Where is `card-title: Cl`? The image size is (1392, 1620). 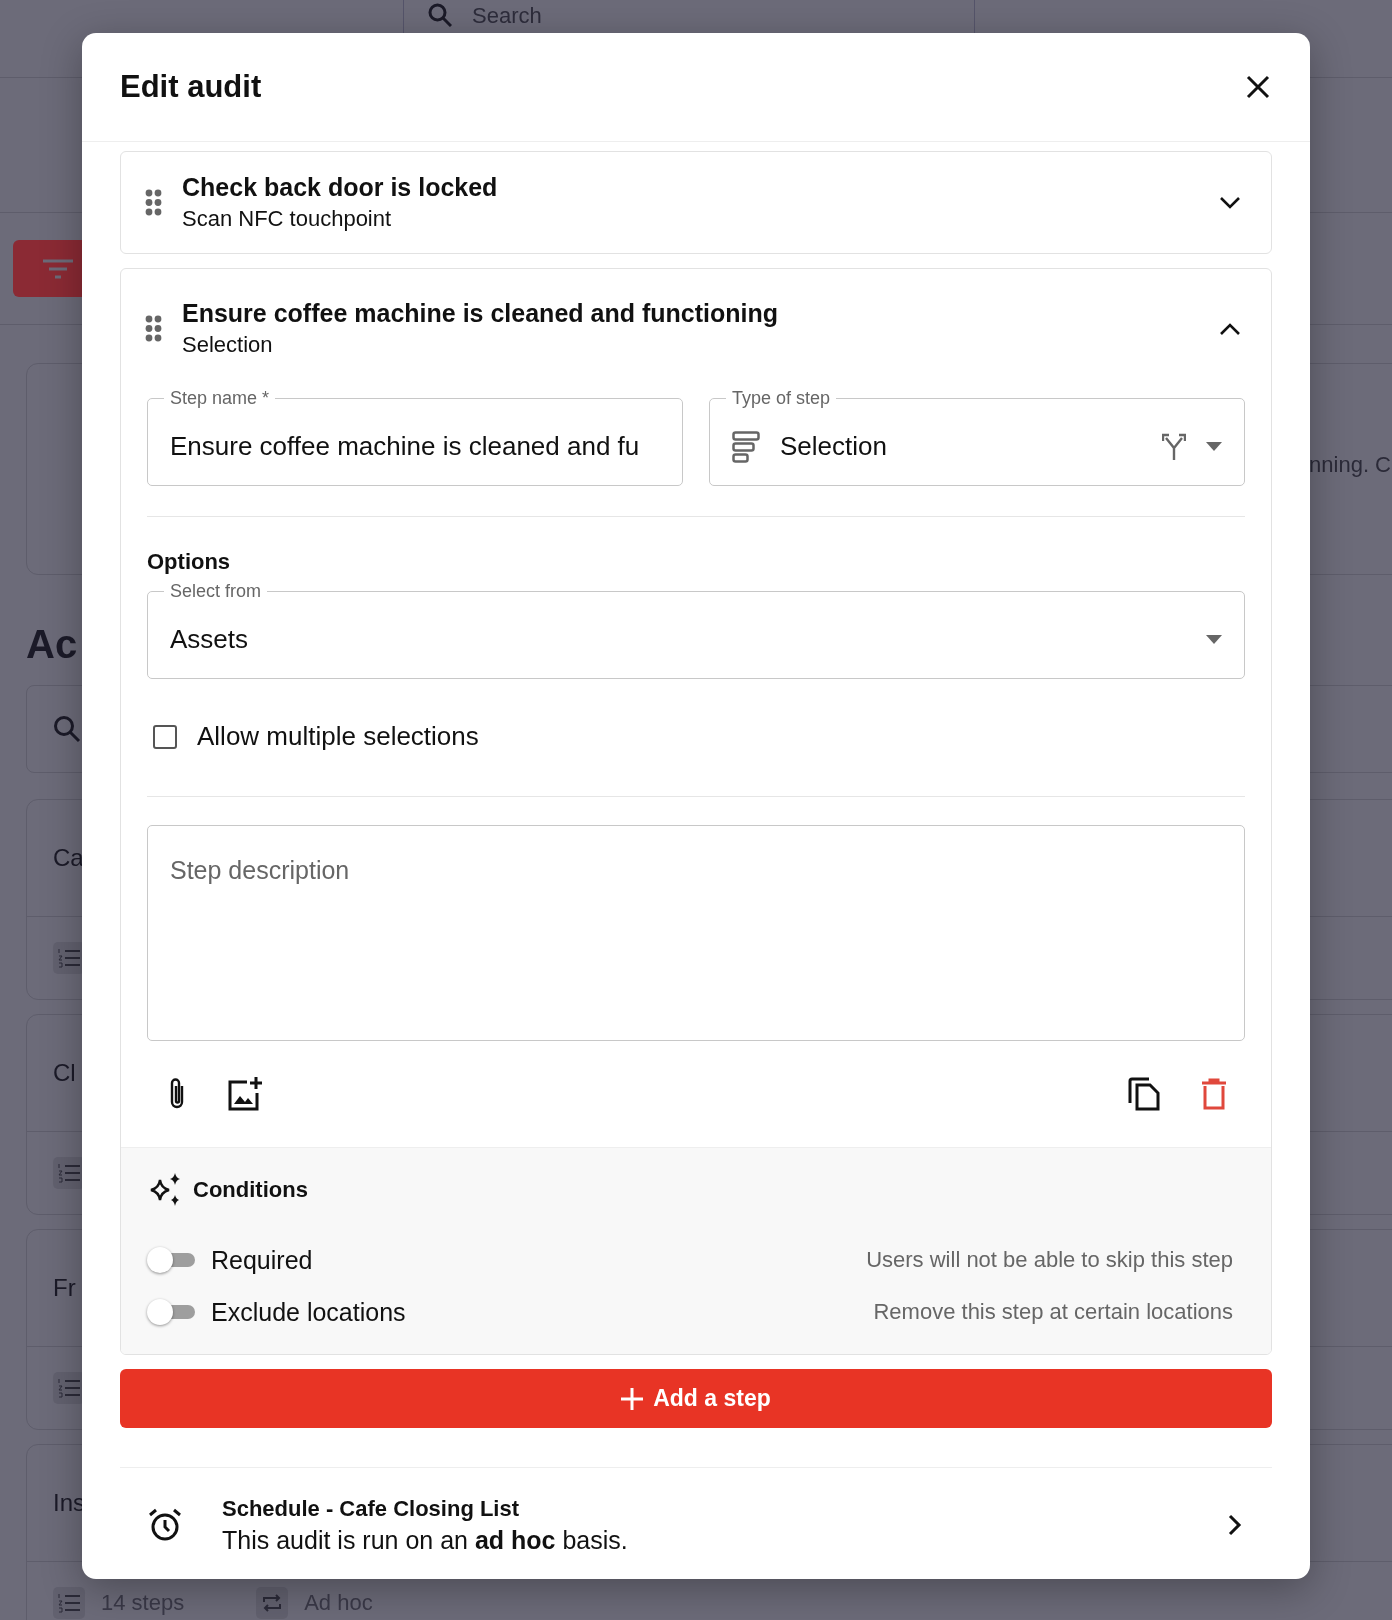 card-title: Cl is located at coordinates (64, 1073).